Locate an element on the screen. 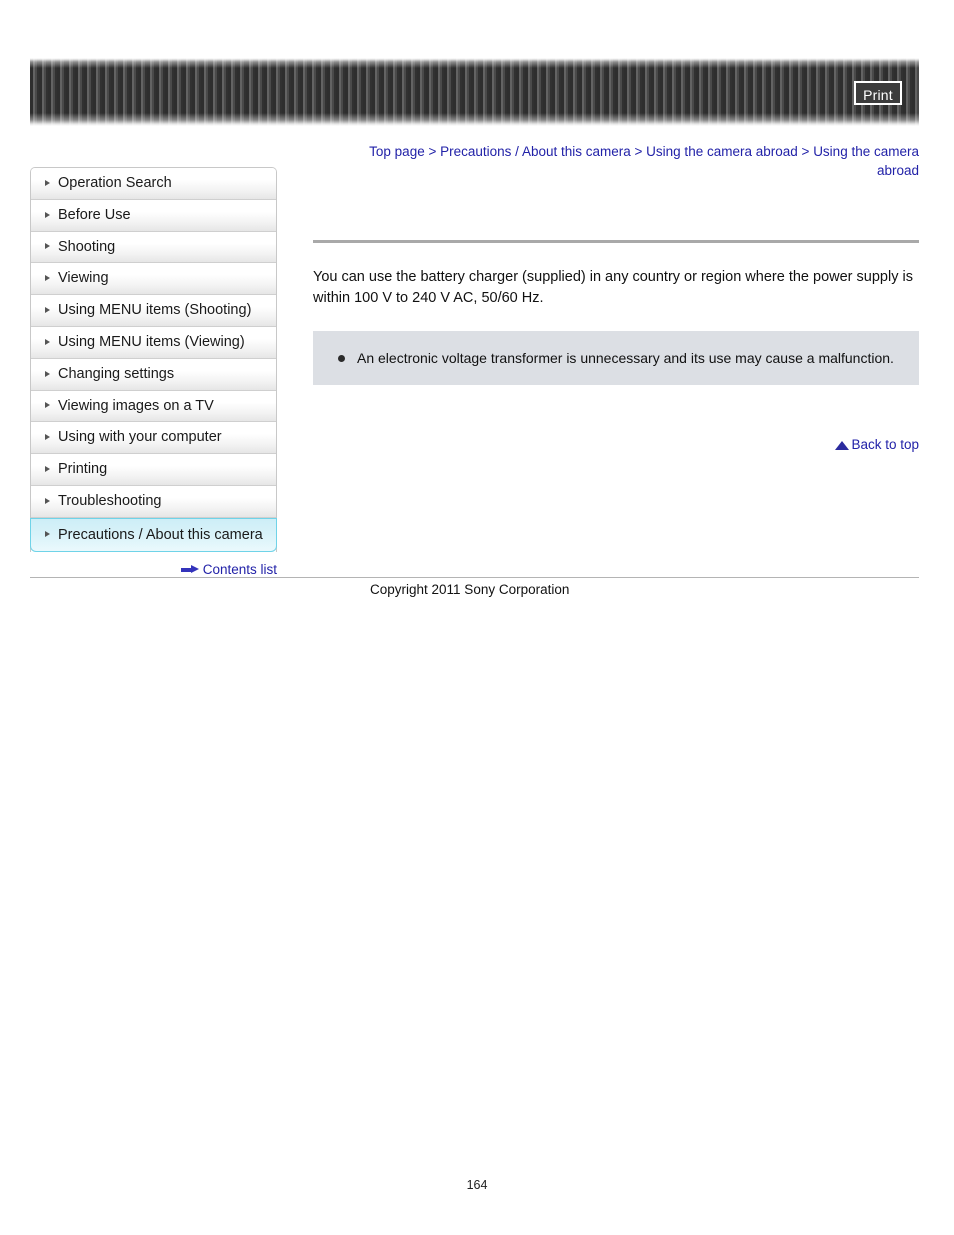 This screenshot has height=1235, width=954. breadcrumb-item-using-camera-abroad: Using the camera abroad is located at coordinates (722, 151).